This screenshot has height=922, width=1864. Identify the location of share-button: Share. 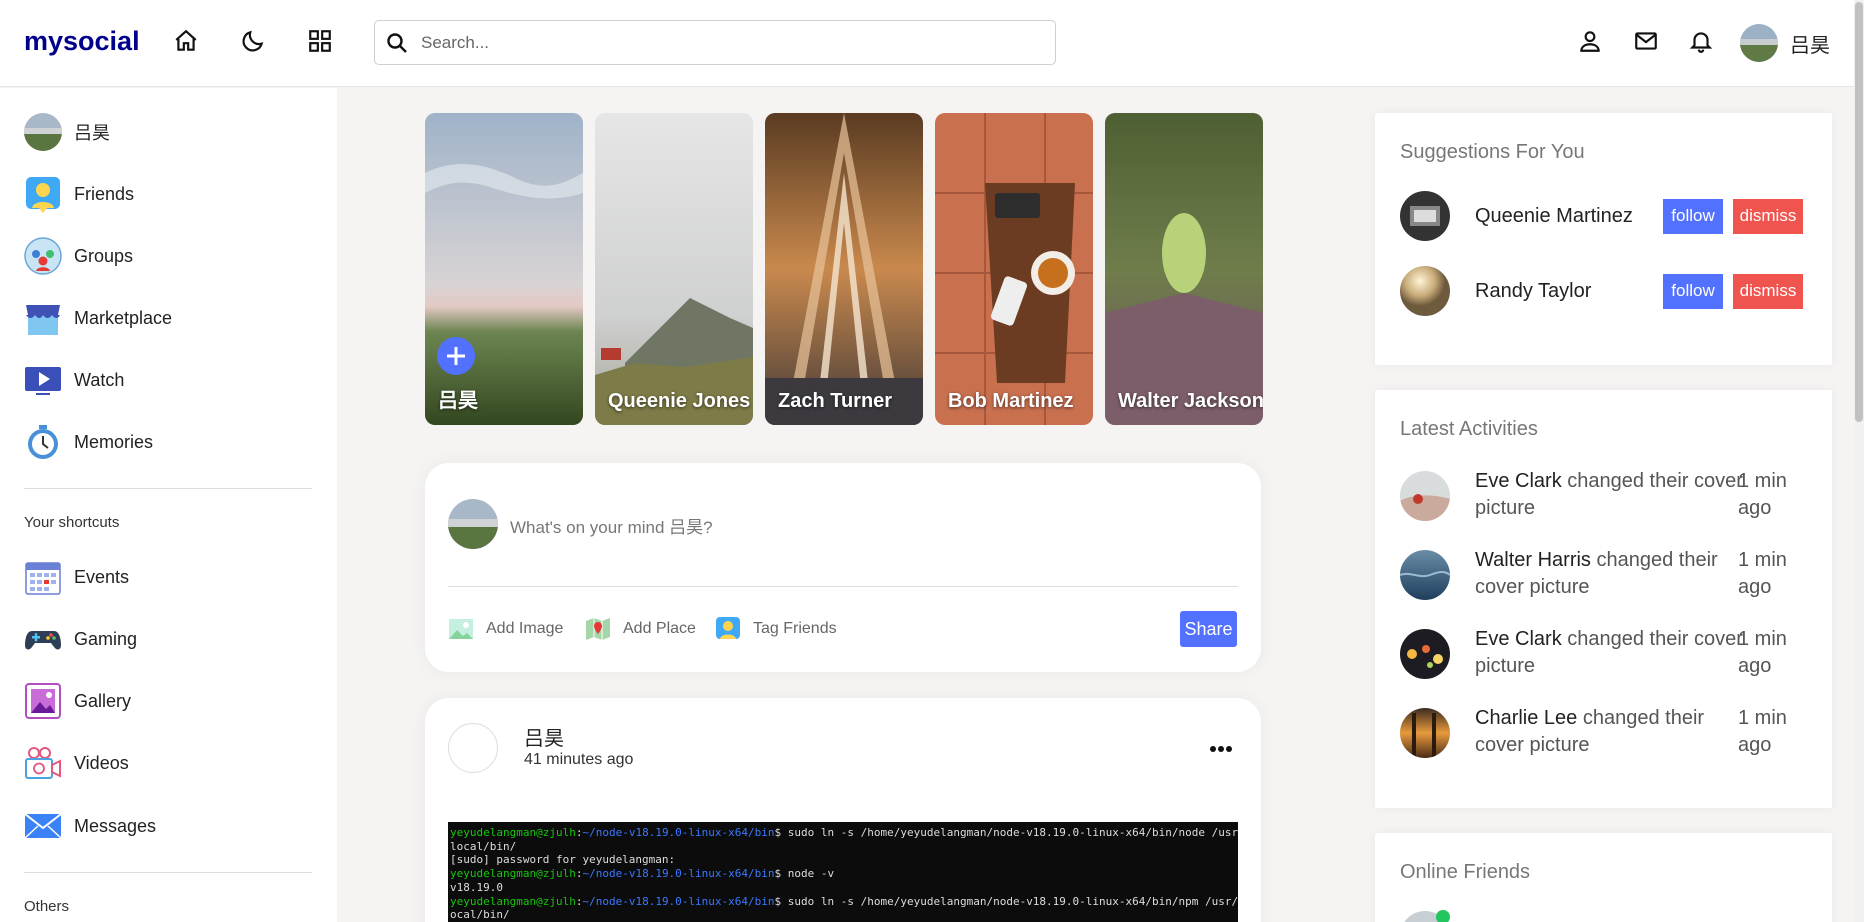
(1208, 629).